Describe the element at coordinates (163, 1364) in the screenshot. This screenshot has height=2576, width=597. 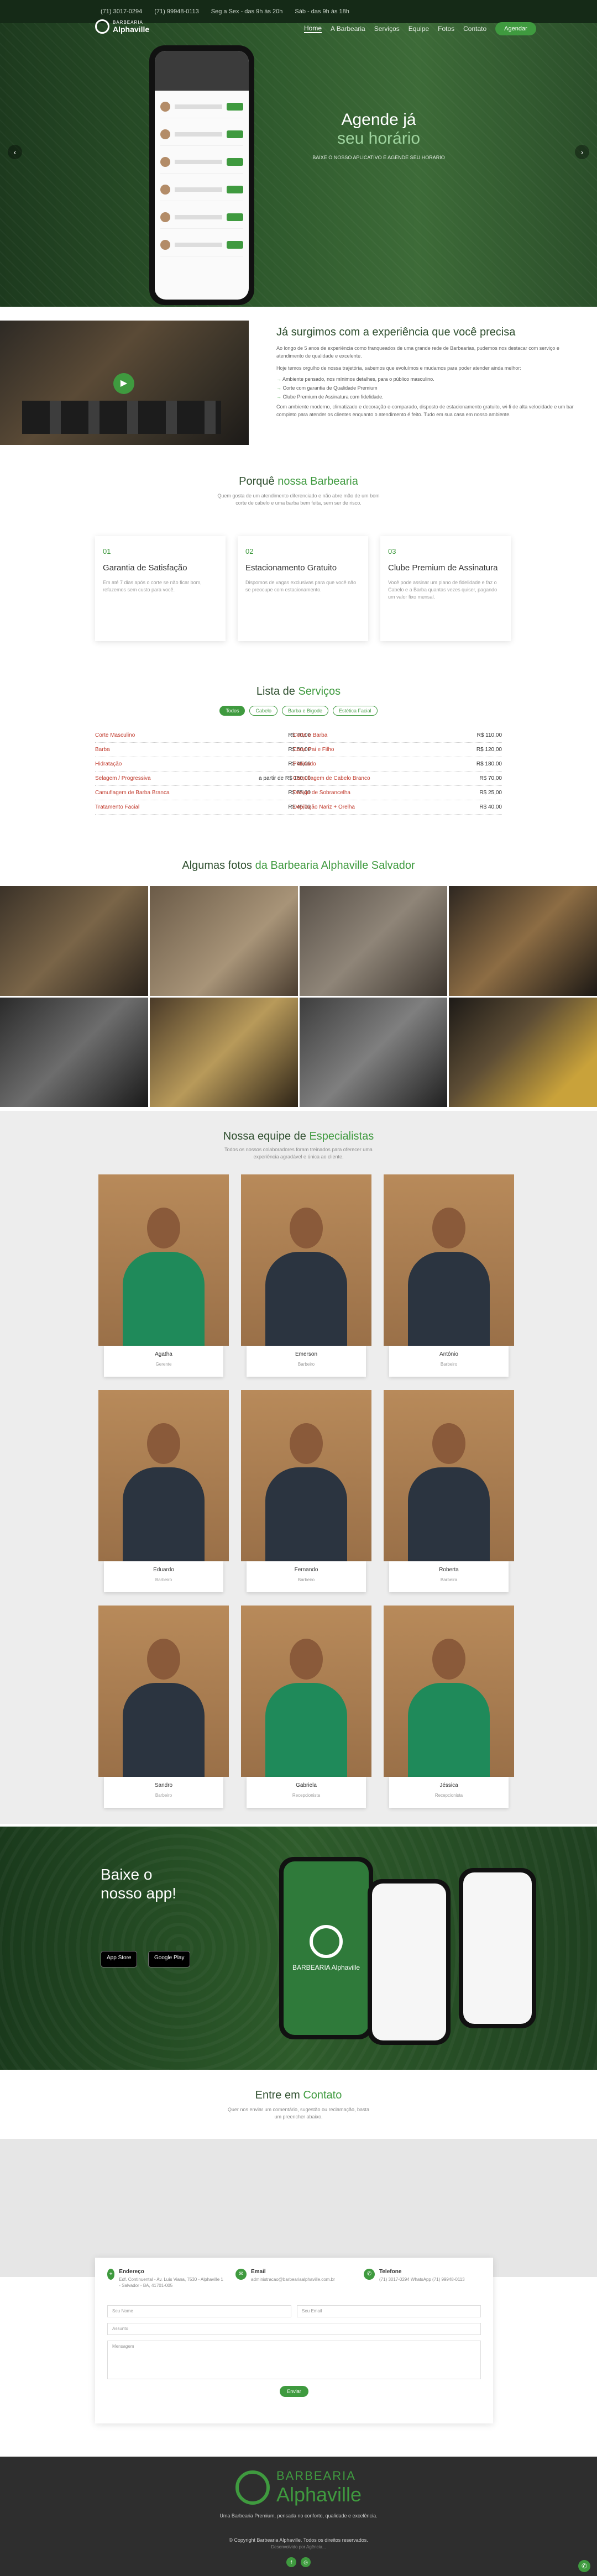
I see `member-role: Gerente` at that location.